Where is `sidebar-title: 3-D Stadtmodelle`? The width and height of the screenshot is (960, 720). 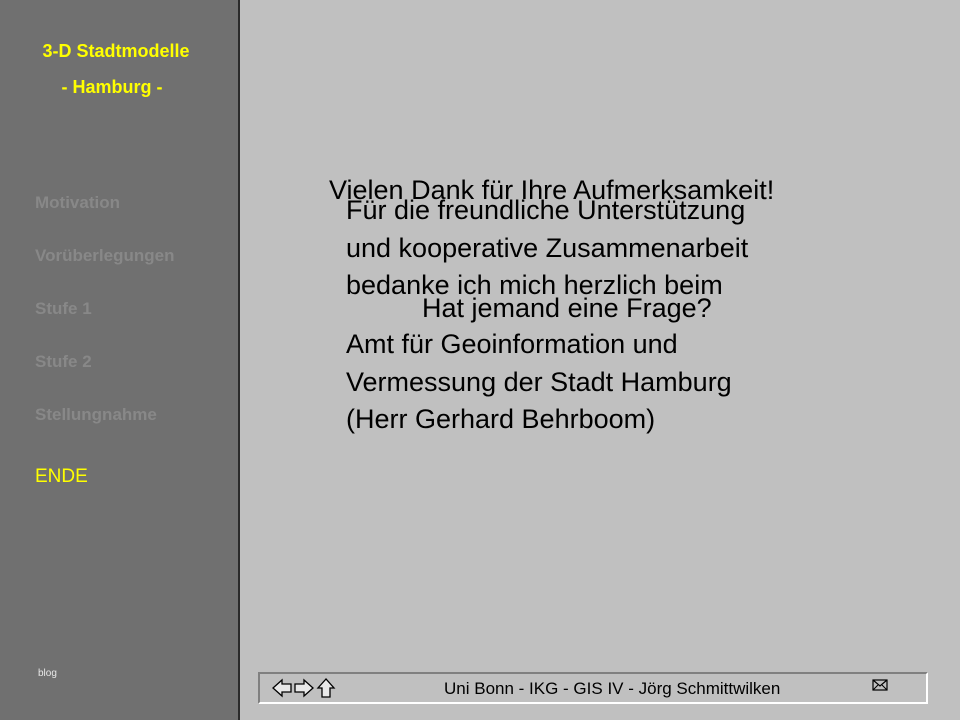 sidebar-title: 3-D Stadtmodelle is located at coordinates (116, 51).